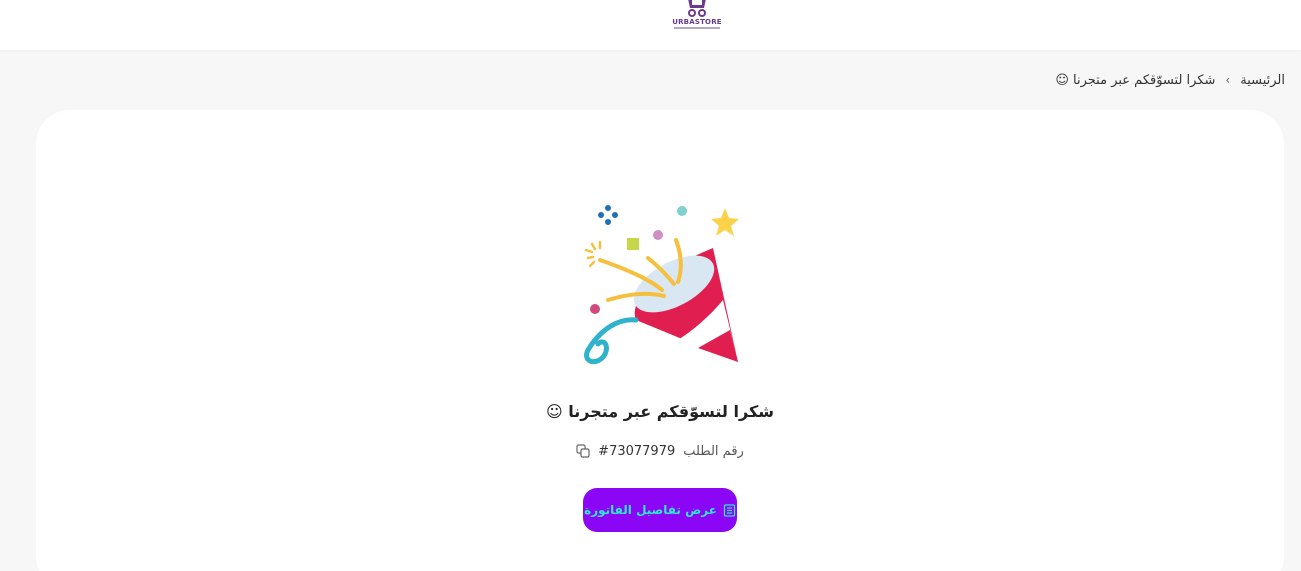 This screenshot has height=571, width=1301. I want to click on top-header: URBASTORE, so click(650, 25).